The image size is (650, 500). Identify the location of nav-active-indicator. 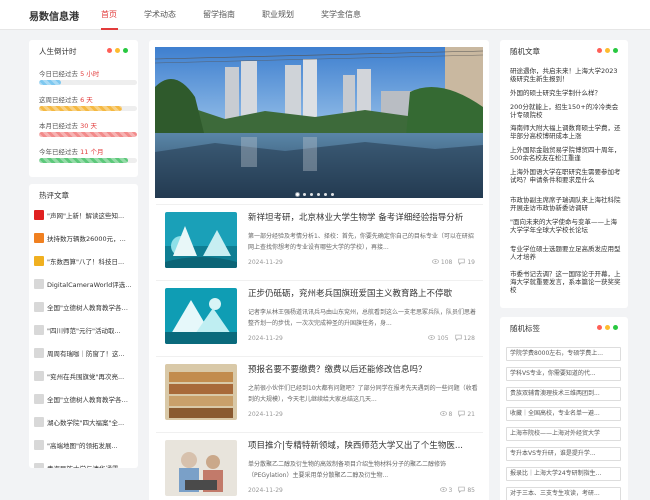
(109, 29).